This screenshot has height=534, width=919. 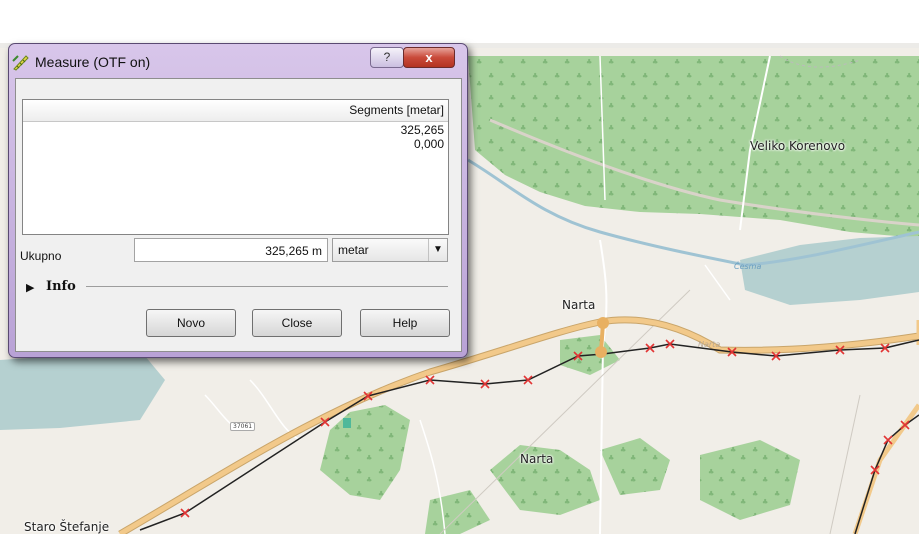 I want to click on dialog-title: Measure (OTF on), so click(x=93, y=62).